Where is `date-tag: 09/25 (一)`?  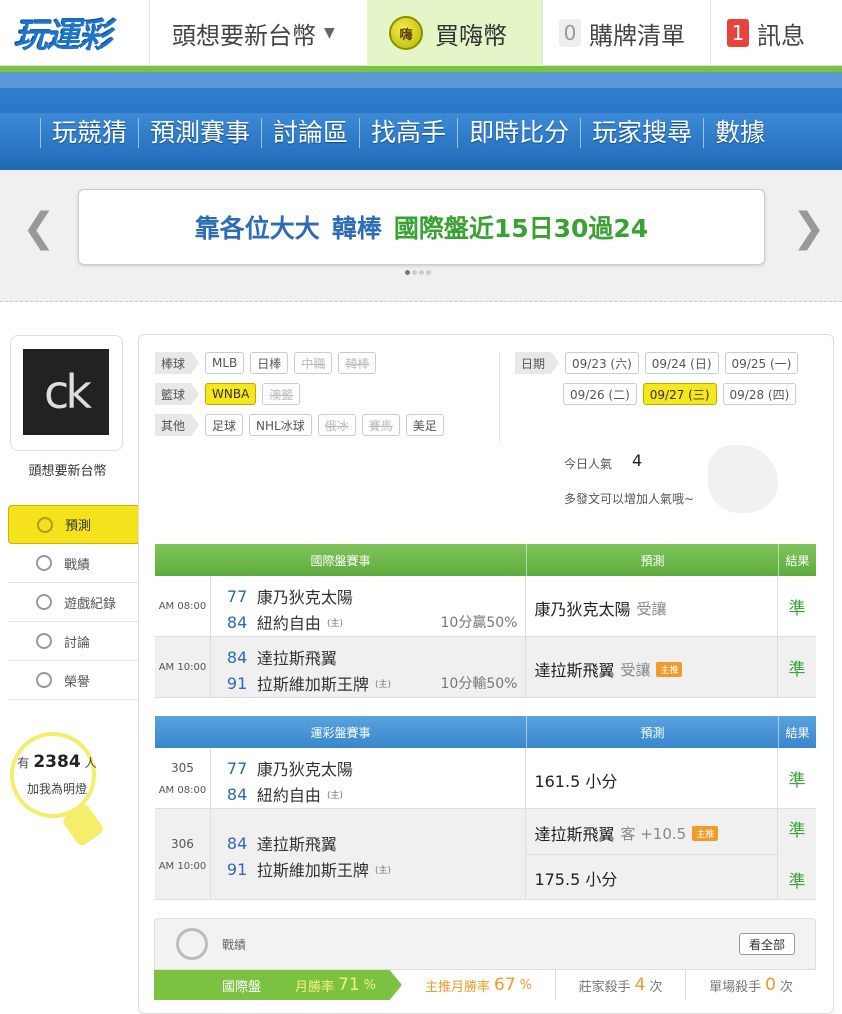 date-tag: 09/25 (一) is located at coordinates (761, 363).